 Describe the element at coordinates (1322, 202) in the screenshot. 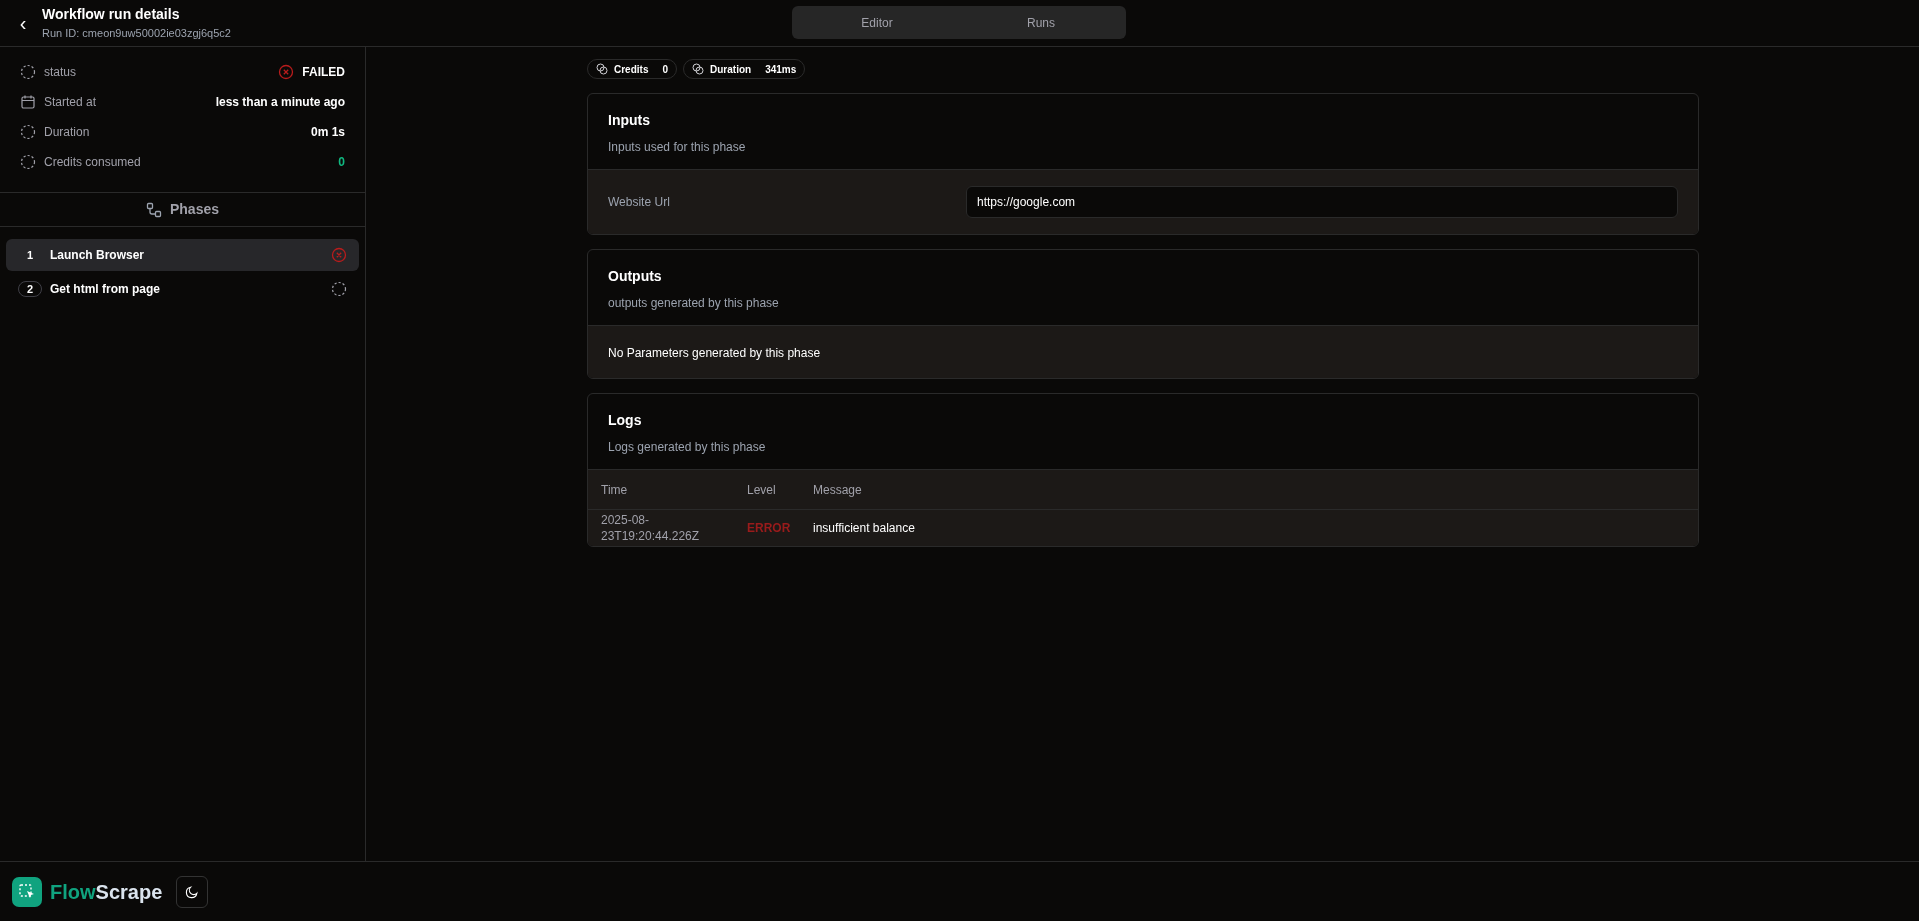

I see `url-input-field: https://google.com` at that location.